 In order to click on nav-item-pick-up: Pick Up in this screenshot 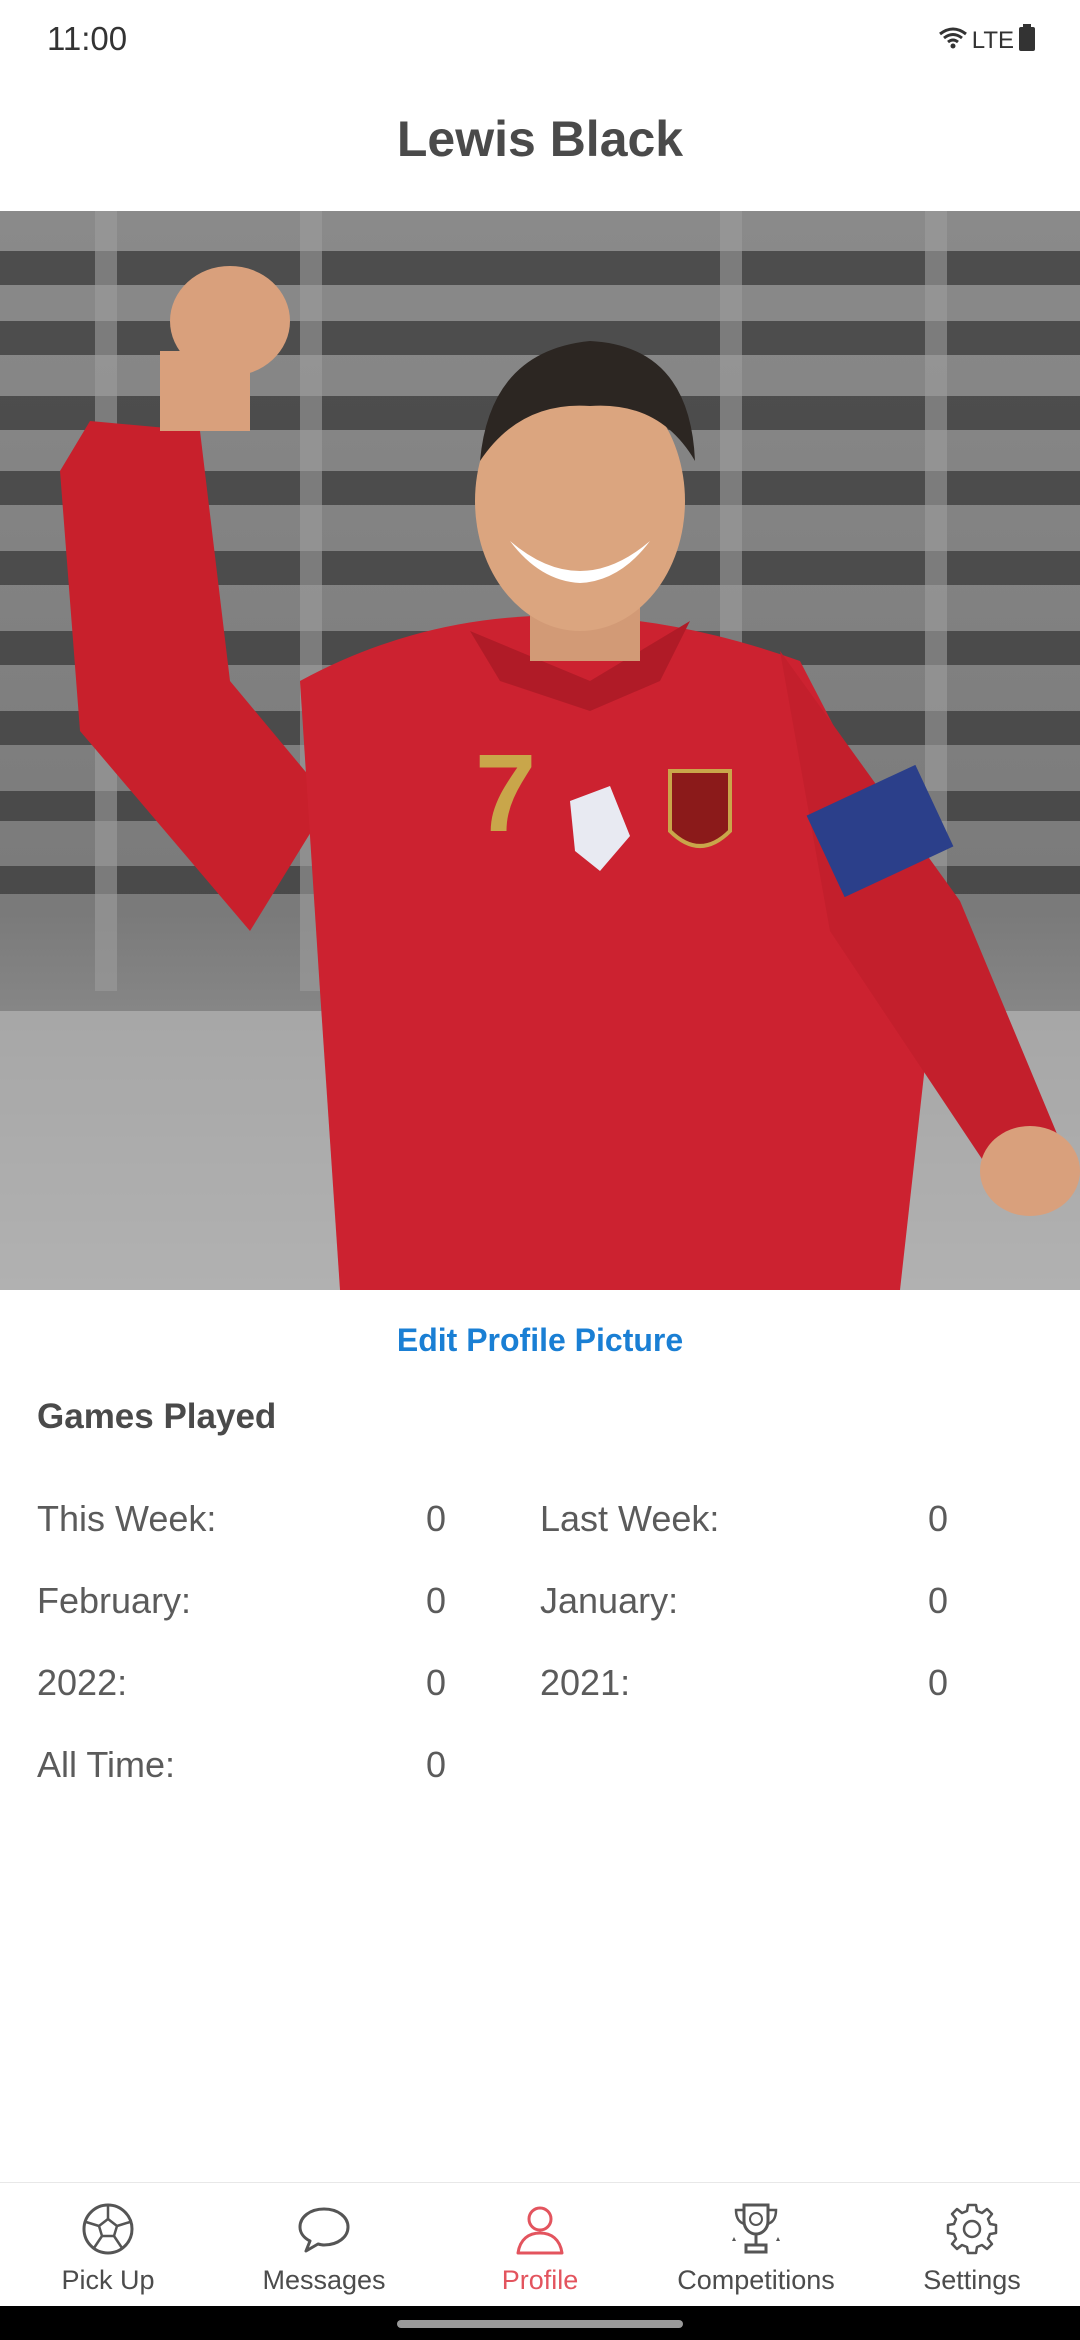, I will do `click(108, 2245)`.